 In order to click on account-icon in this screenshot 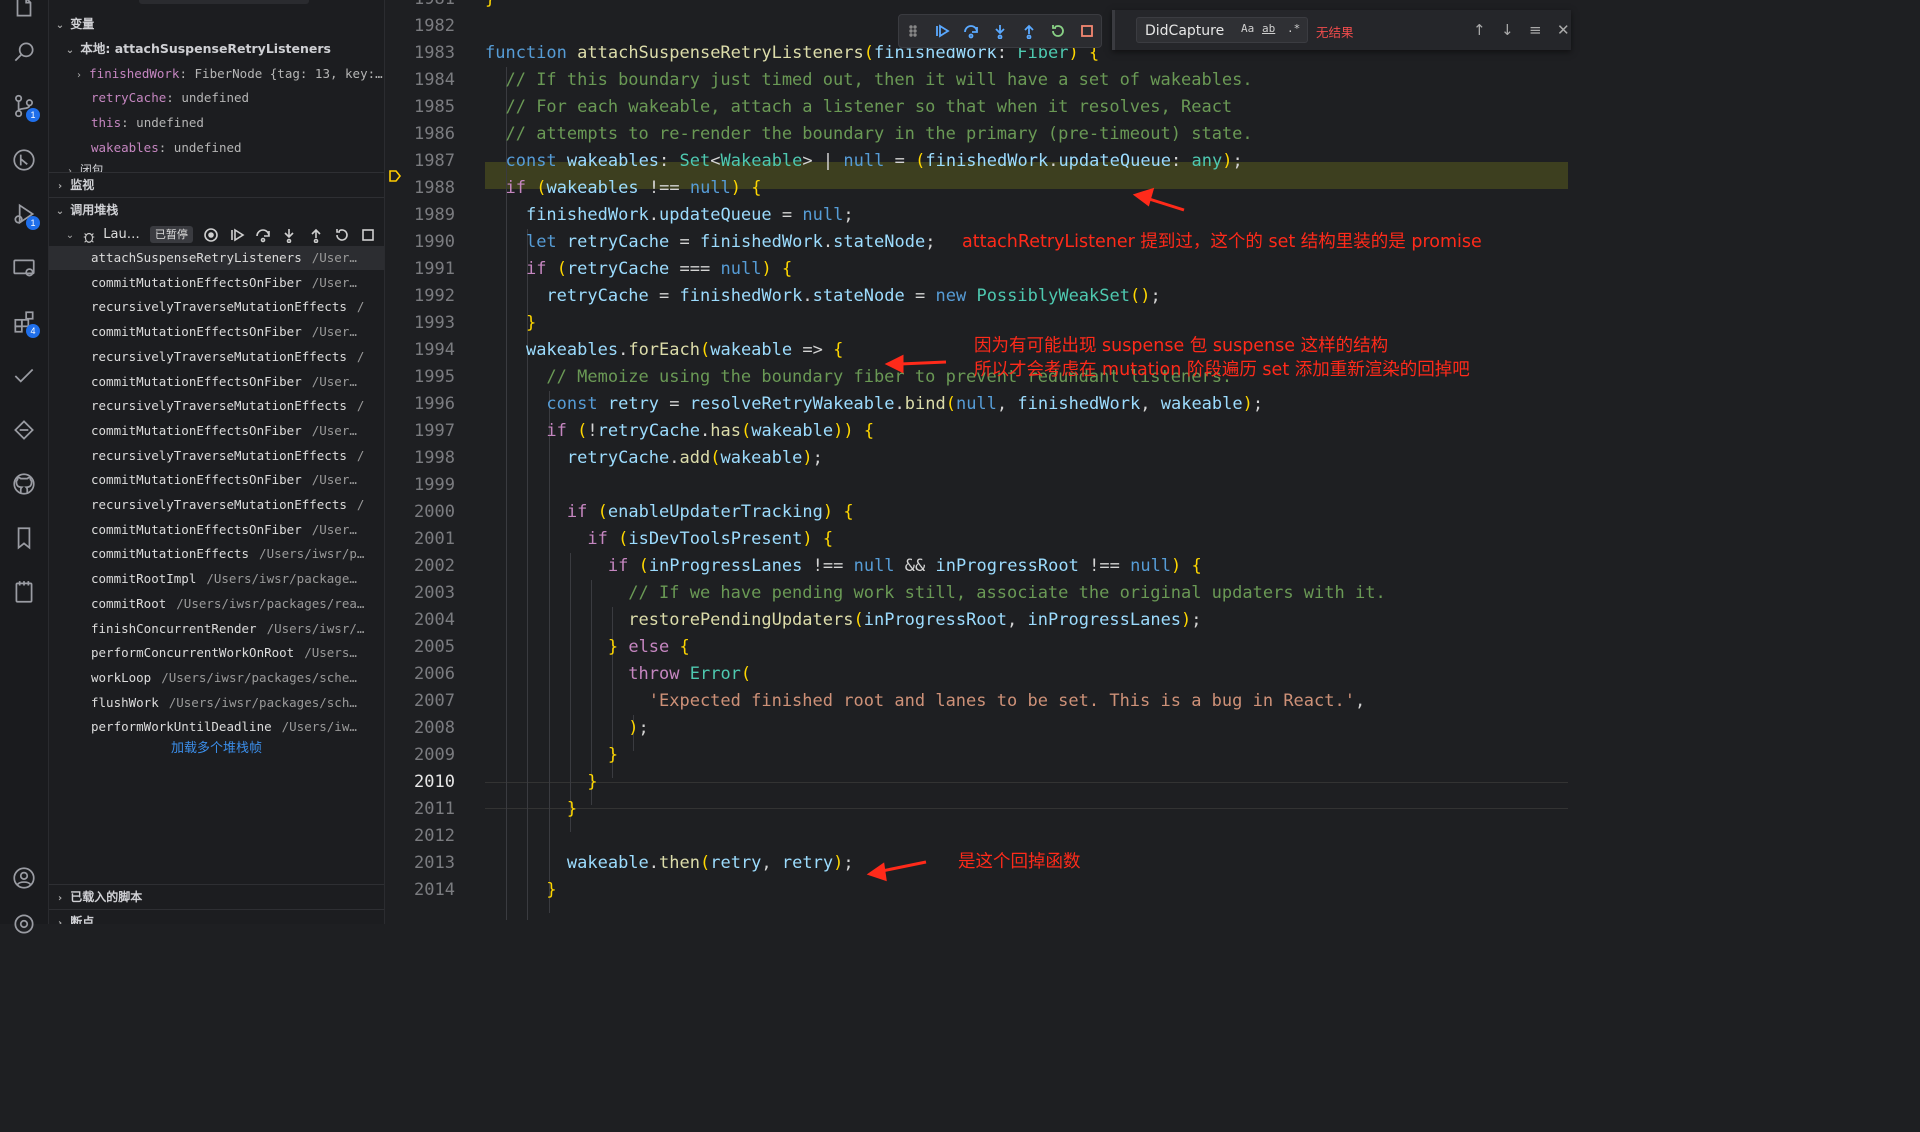, I will do `click(24, 878)`.